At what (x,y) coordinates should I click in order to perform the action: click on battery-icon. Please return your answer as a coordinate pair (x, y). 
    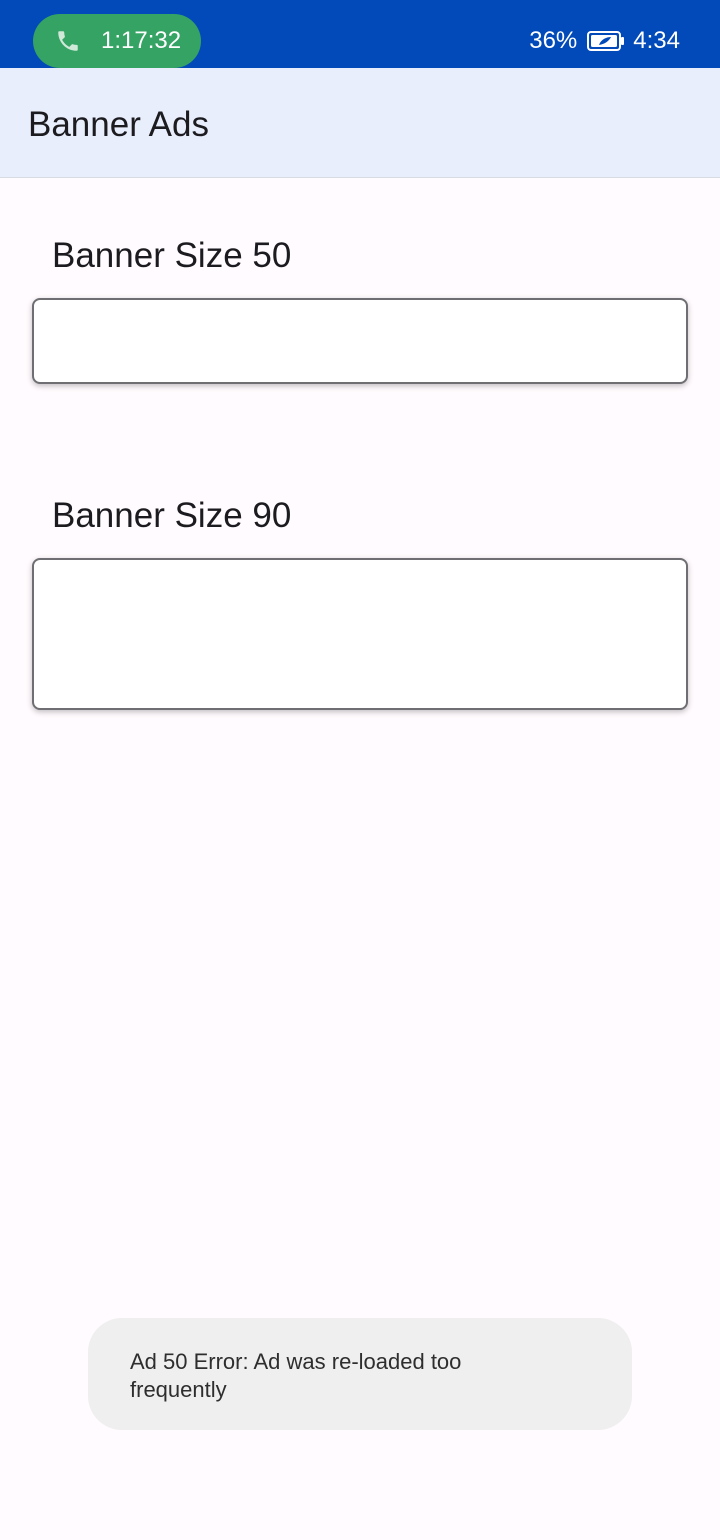
    Looking at the image, I should click on (606, 41).